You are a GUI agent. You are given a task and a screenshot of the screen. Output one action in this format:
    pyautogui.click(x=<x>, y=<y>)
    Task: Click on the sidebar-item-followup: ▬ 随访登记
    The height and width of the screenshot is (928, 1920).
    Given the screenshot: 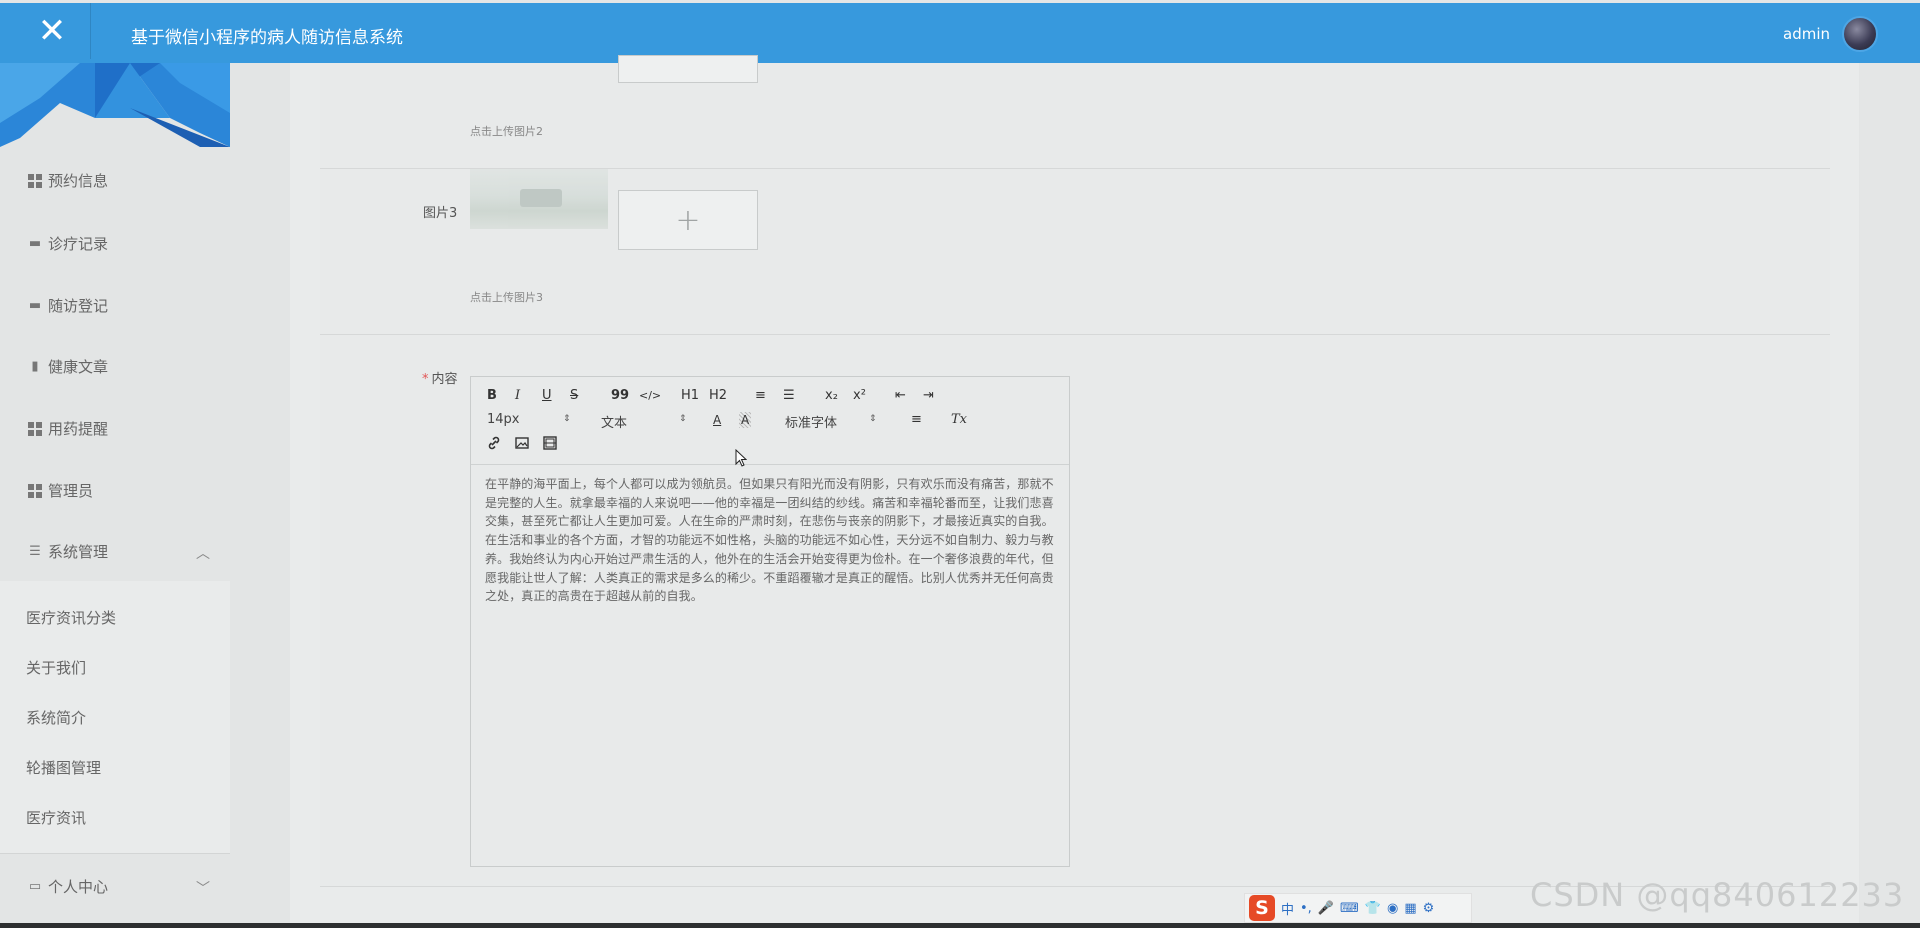 What is the action you would take?
    pyautogui.click(x=68, y=305)
    